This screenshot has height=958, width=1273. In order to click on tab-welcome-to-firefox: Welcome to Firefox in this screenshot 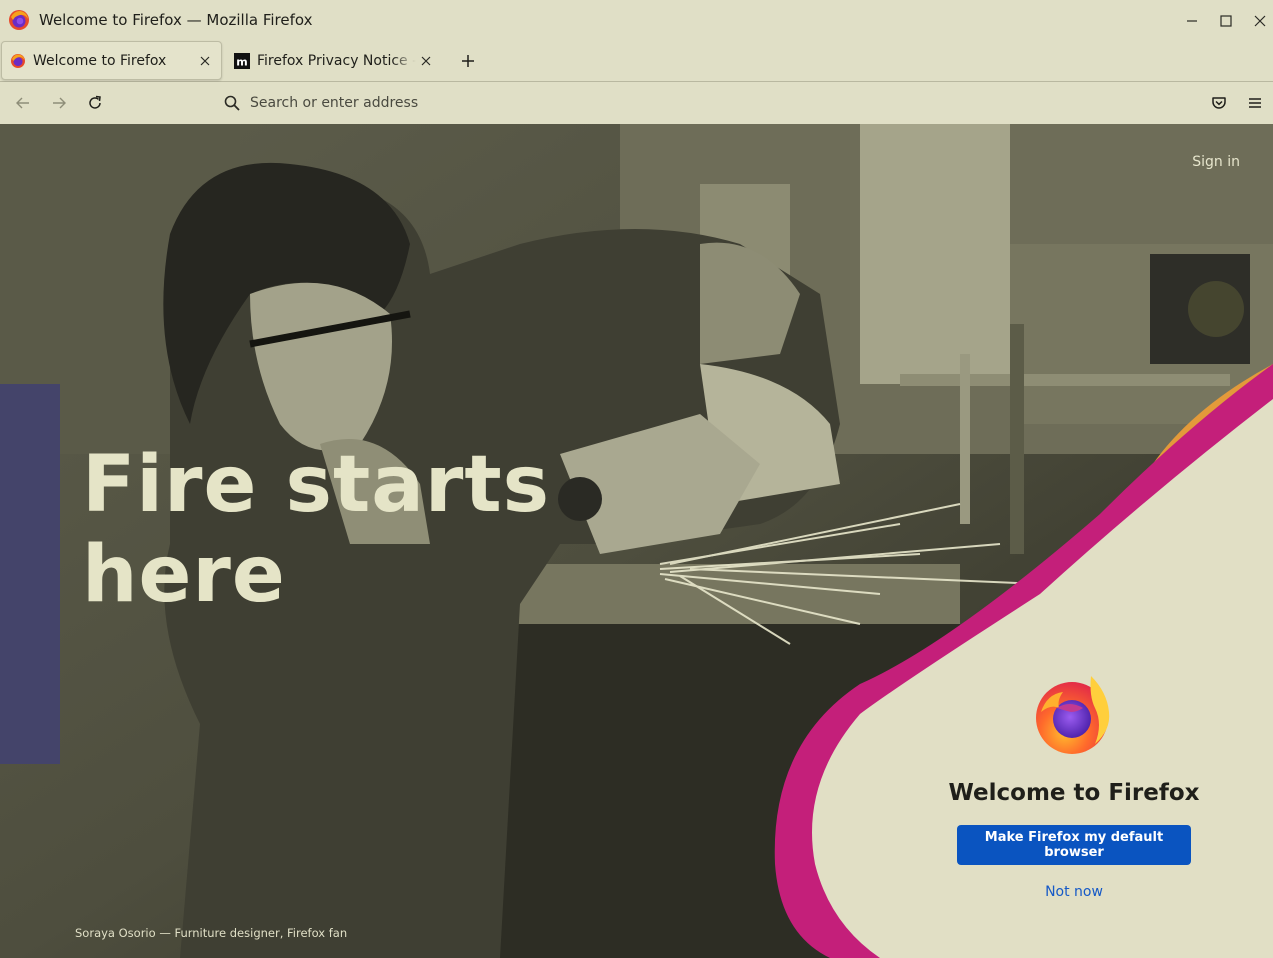, I will do `click(111, 60)`.